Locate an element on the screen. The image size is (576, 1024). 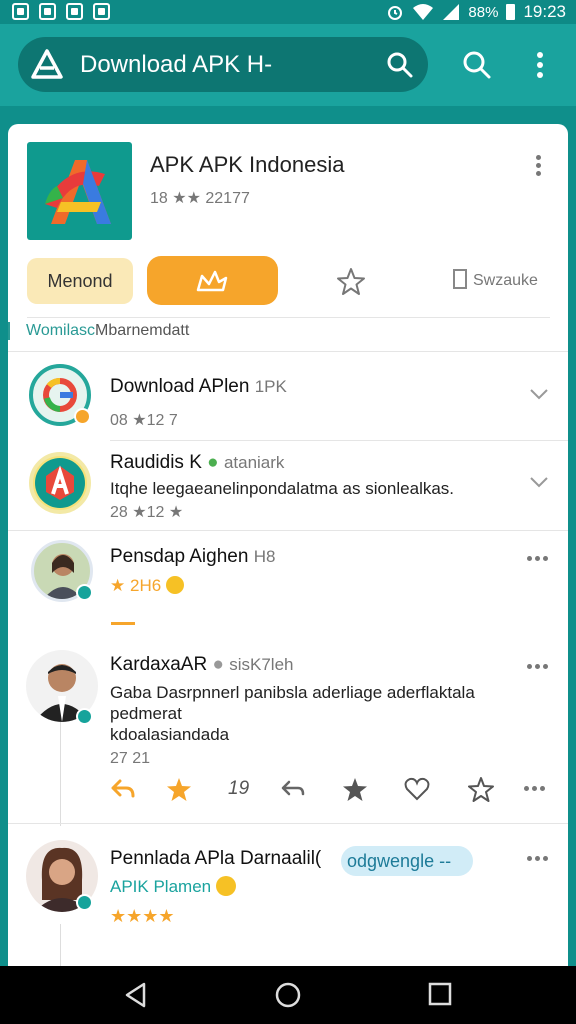
item-title: Pennlada APla Darnaalil( is located at coordinates (216, 858).